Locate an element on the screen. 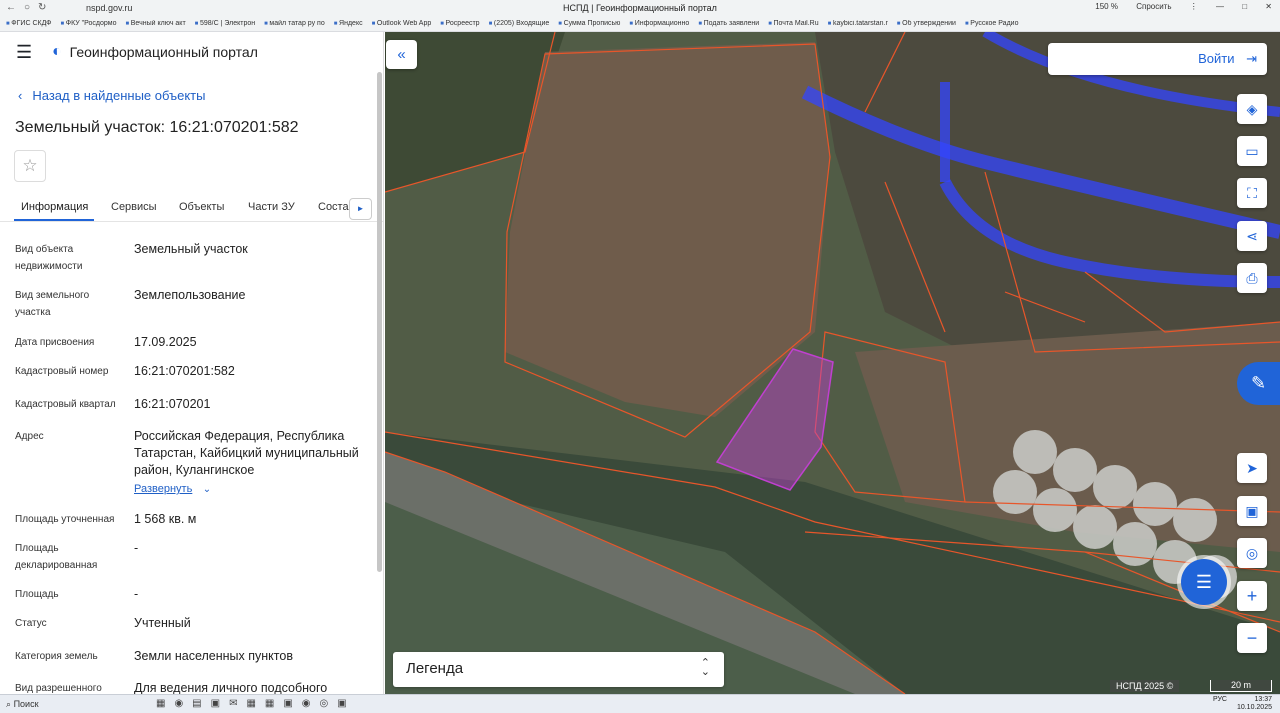 The image size is (1280, 713). field-value: Землепользование is located at coordinates (190, 295).